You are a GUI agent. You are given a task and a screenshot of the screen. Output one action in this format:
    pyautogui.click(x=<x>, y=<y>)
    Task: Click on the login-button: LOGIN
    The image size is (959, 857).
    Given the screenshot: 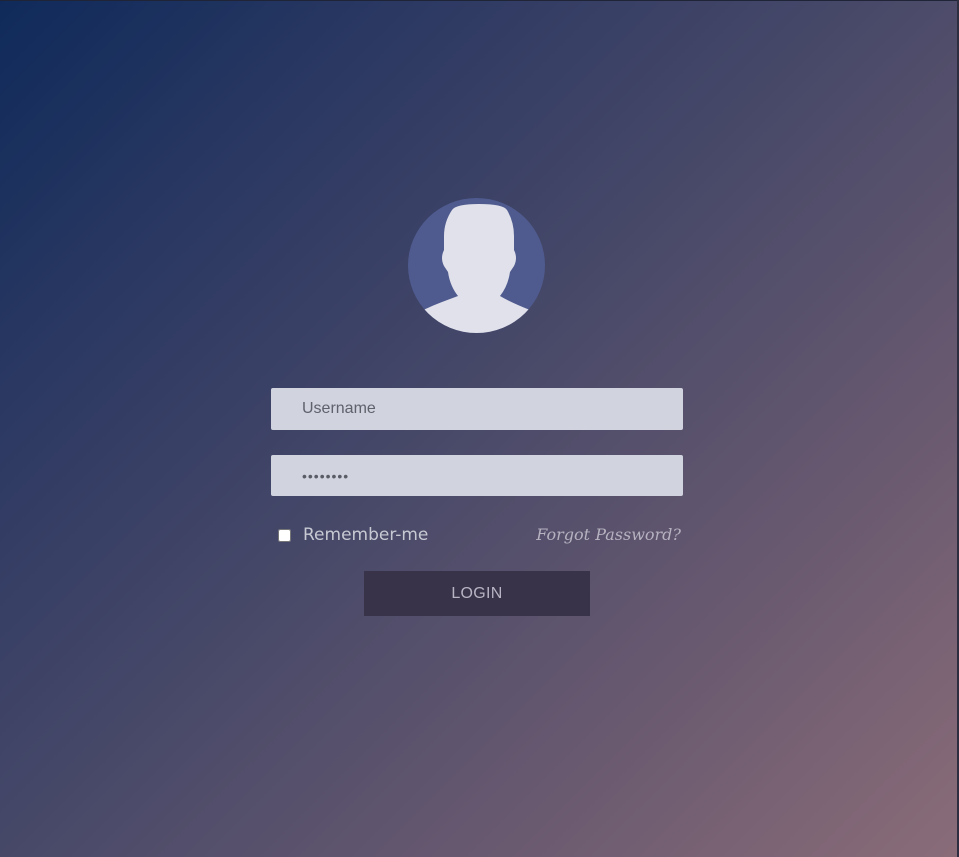 What is the action you would take?
    pyautogui.click(x=477, y=593)
    